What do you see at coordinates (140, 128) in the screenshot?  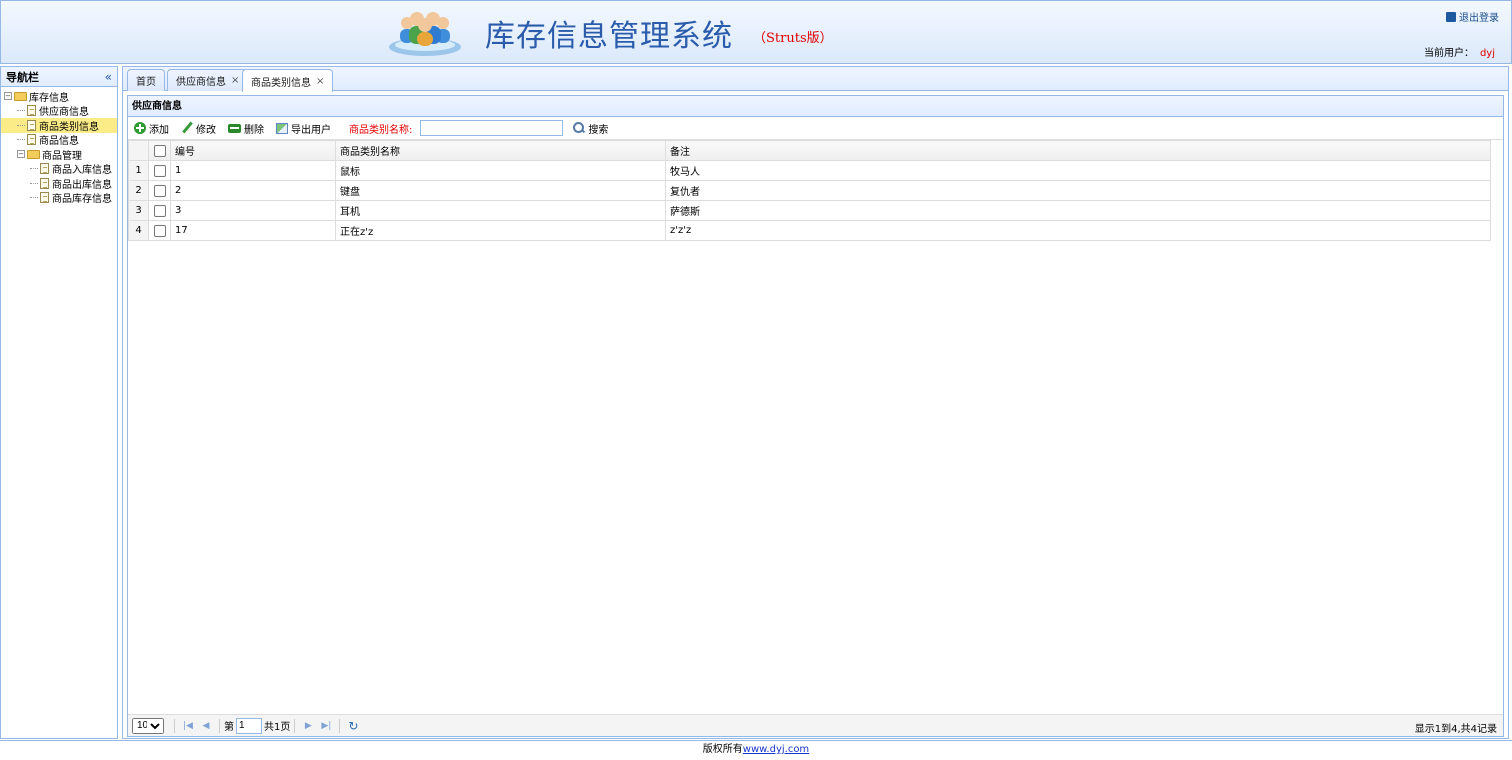 I see `add-icon` at bounding box center [140, 128].